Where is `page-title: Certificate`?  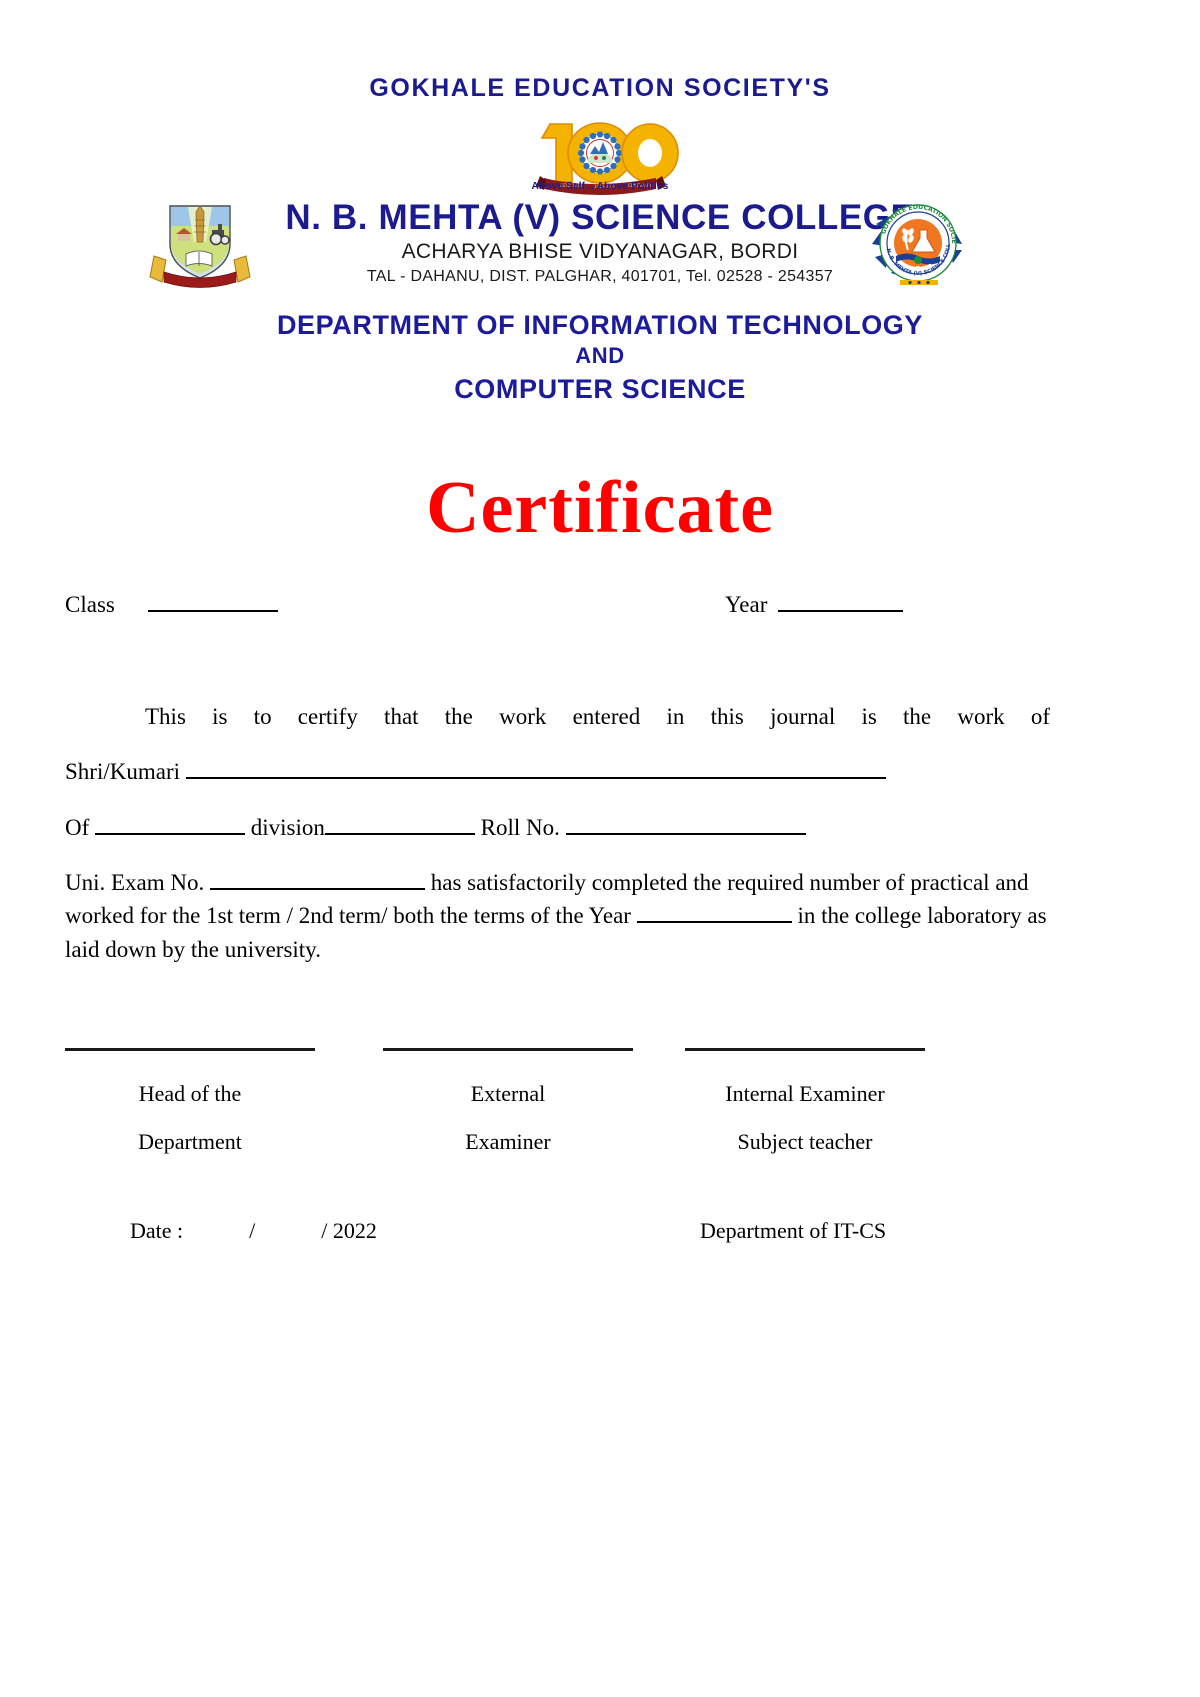
page-title: Certificate is located at coordinates (600, 508).